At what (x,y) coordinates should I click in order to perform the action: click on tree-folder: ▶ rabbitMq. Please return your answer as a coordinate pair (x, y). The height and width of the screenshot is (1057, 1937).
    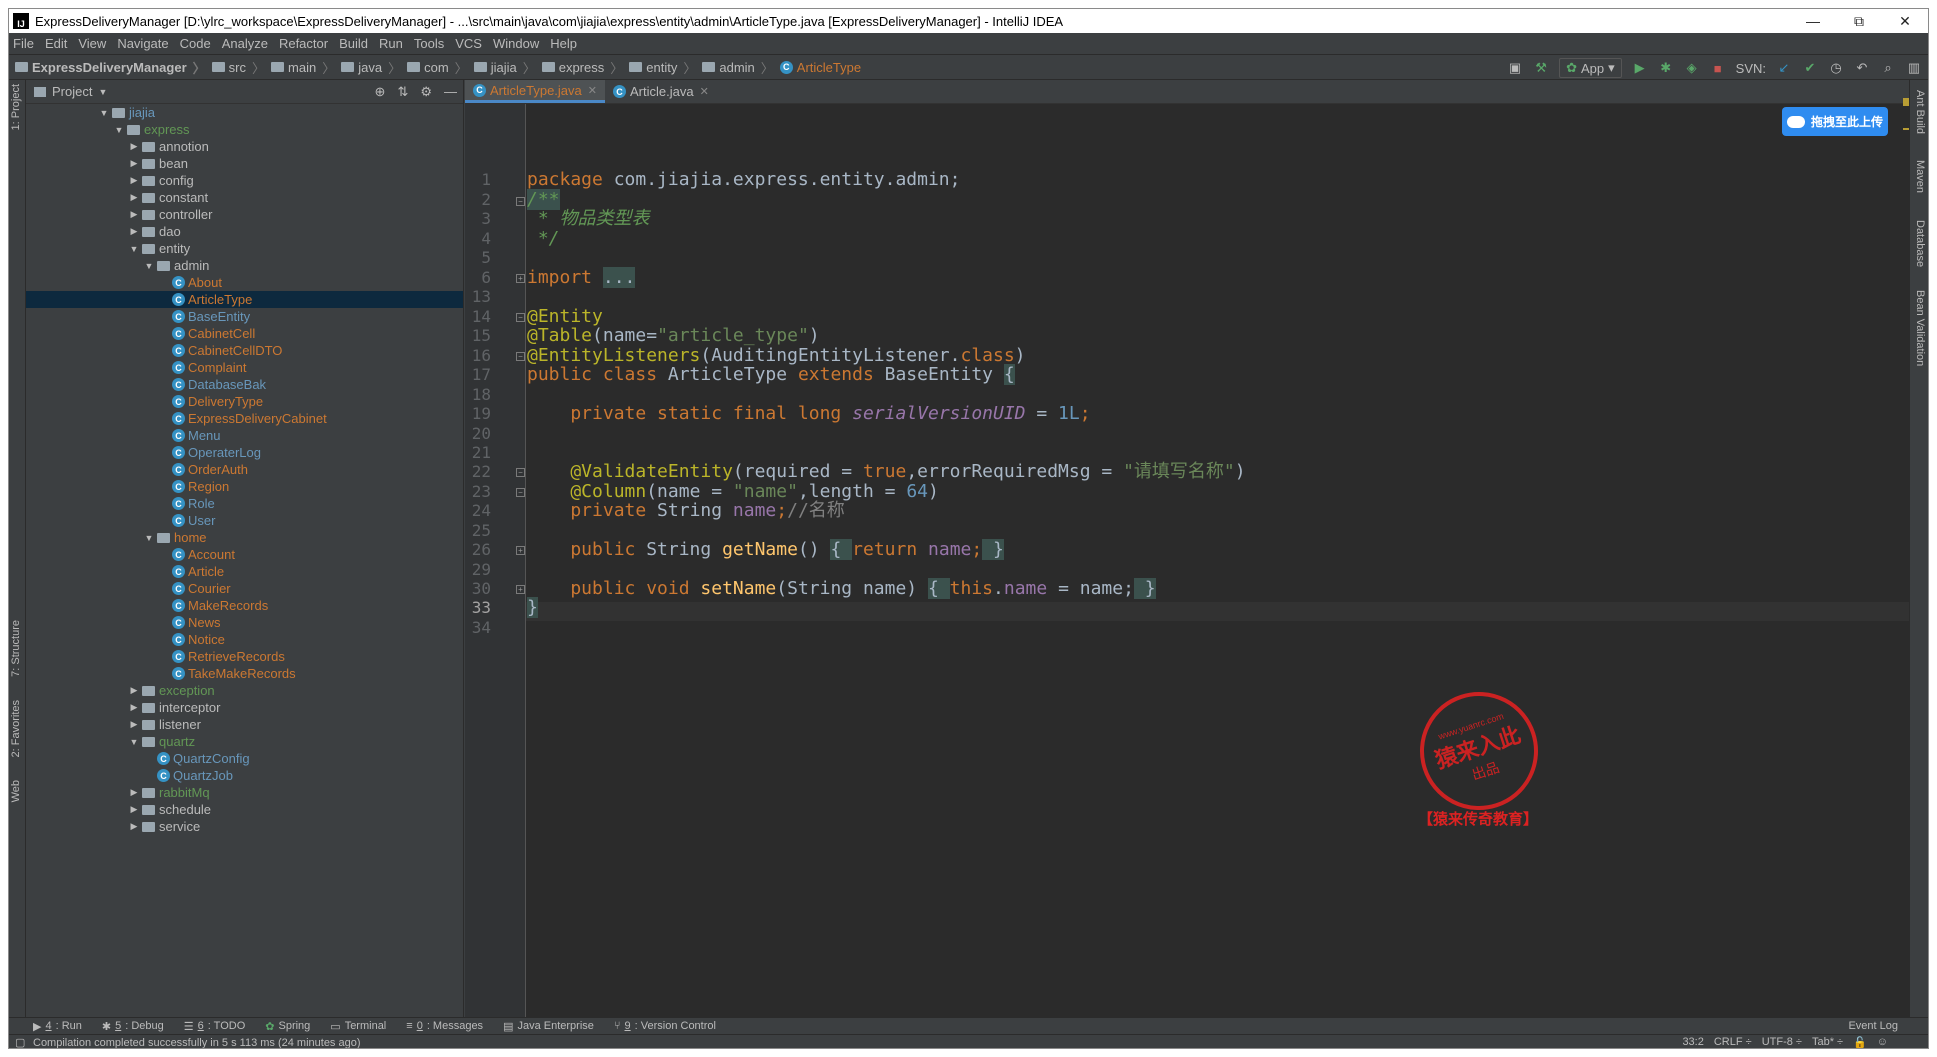
    Looking at the image, I should click on (244, 792).